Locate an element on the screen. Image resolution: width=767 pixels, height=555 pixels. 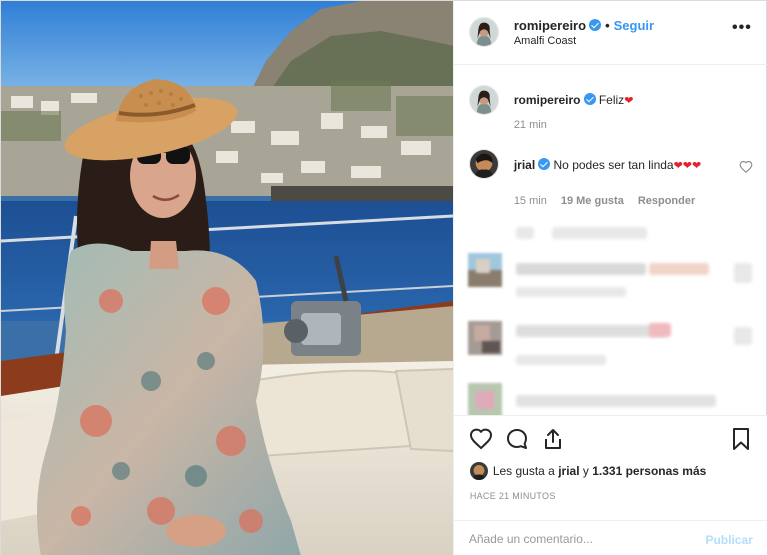
bookmark-icon is located at coordinates (741, 439).